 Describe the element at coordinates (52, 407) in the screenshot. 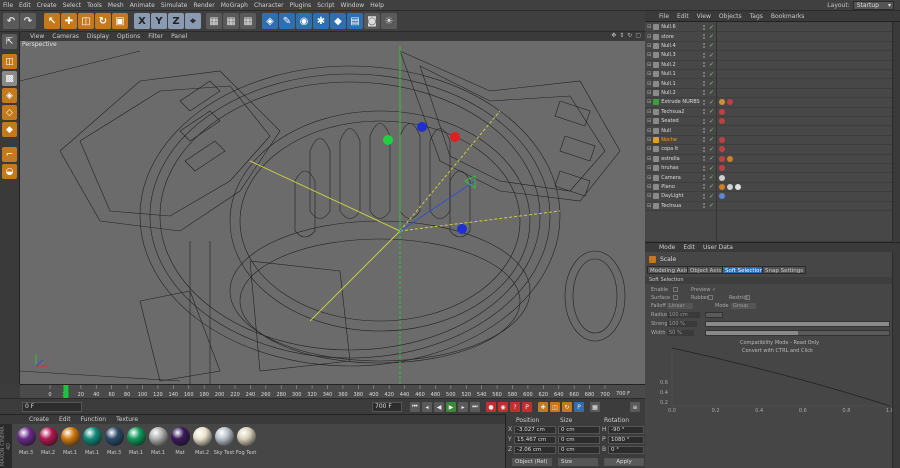

I see `start-frame-field: 0 F` at that location.